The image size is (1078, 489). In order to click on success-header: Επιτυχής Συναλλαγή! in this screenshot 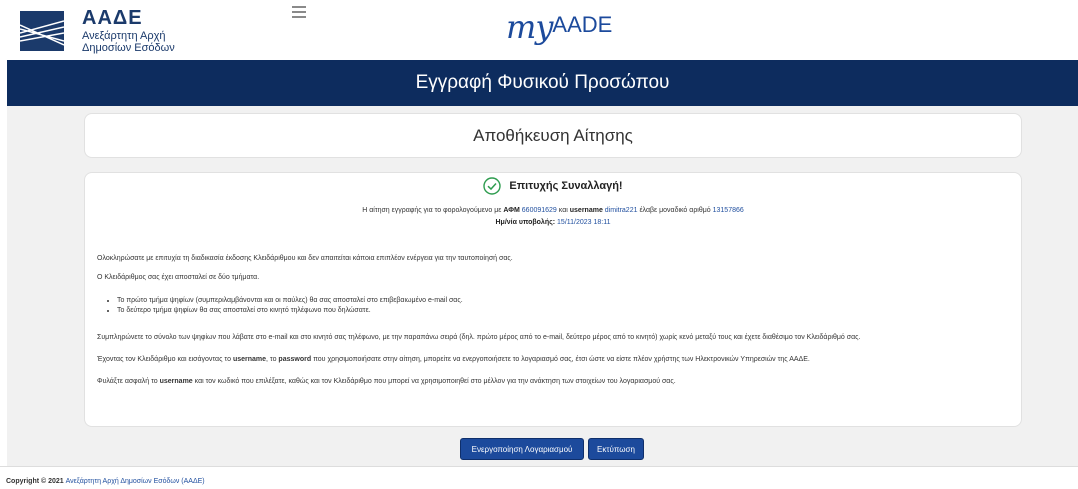, I will do `click(553, 186)`.